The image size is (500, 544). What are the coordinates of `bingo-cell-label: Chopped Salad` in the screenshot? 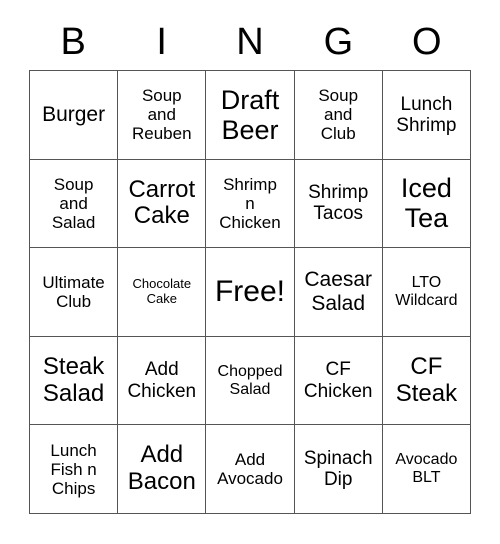 It's located at (250, 380).